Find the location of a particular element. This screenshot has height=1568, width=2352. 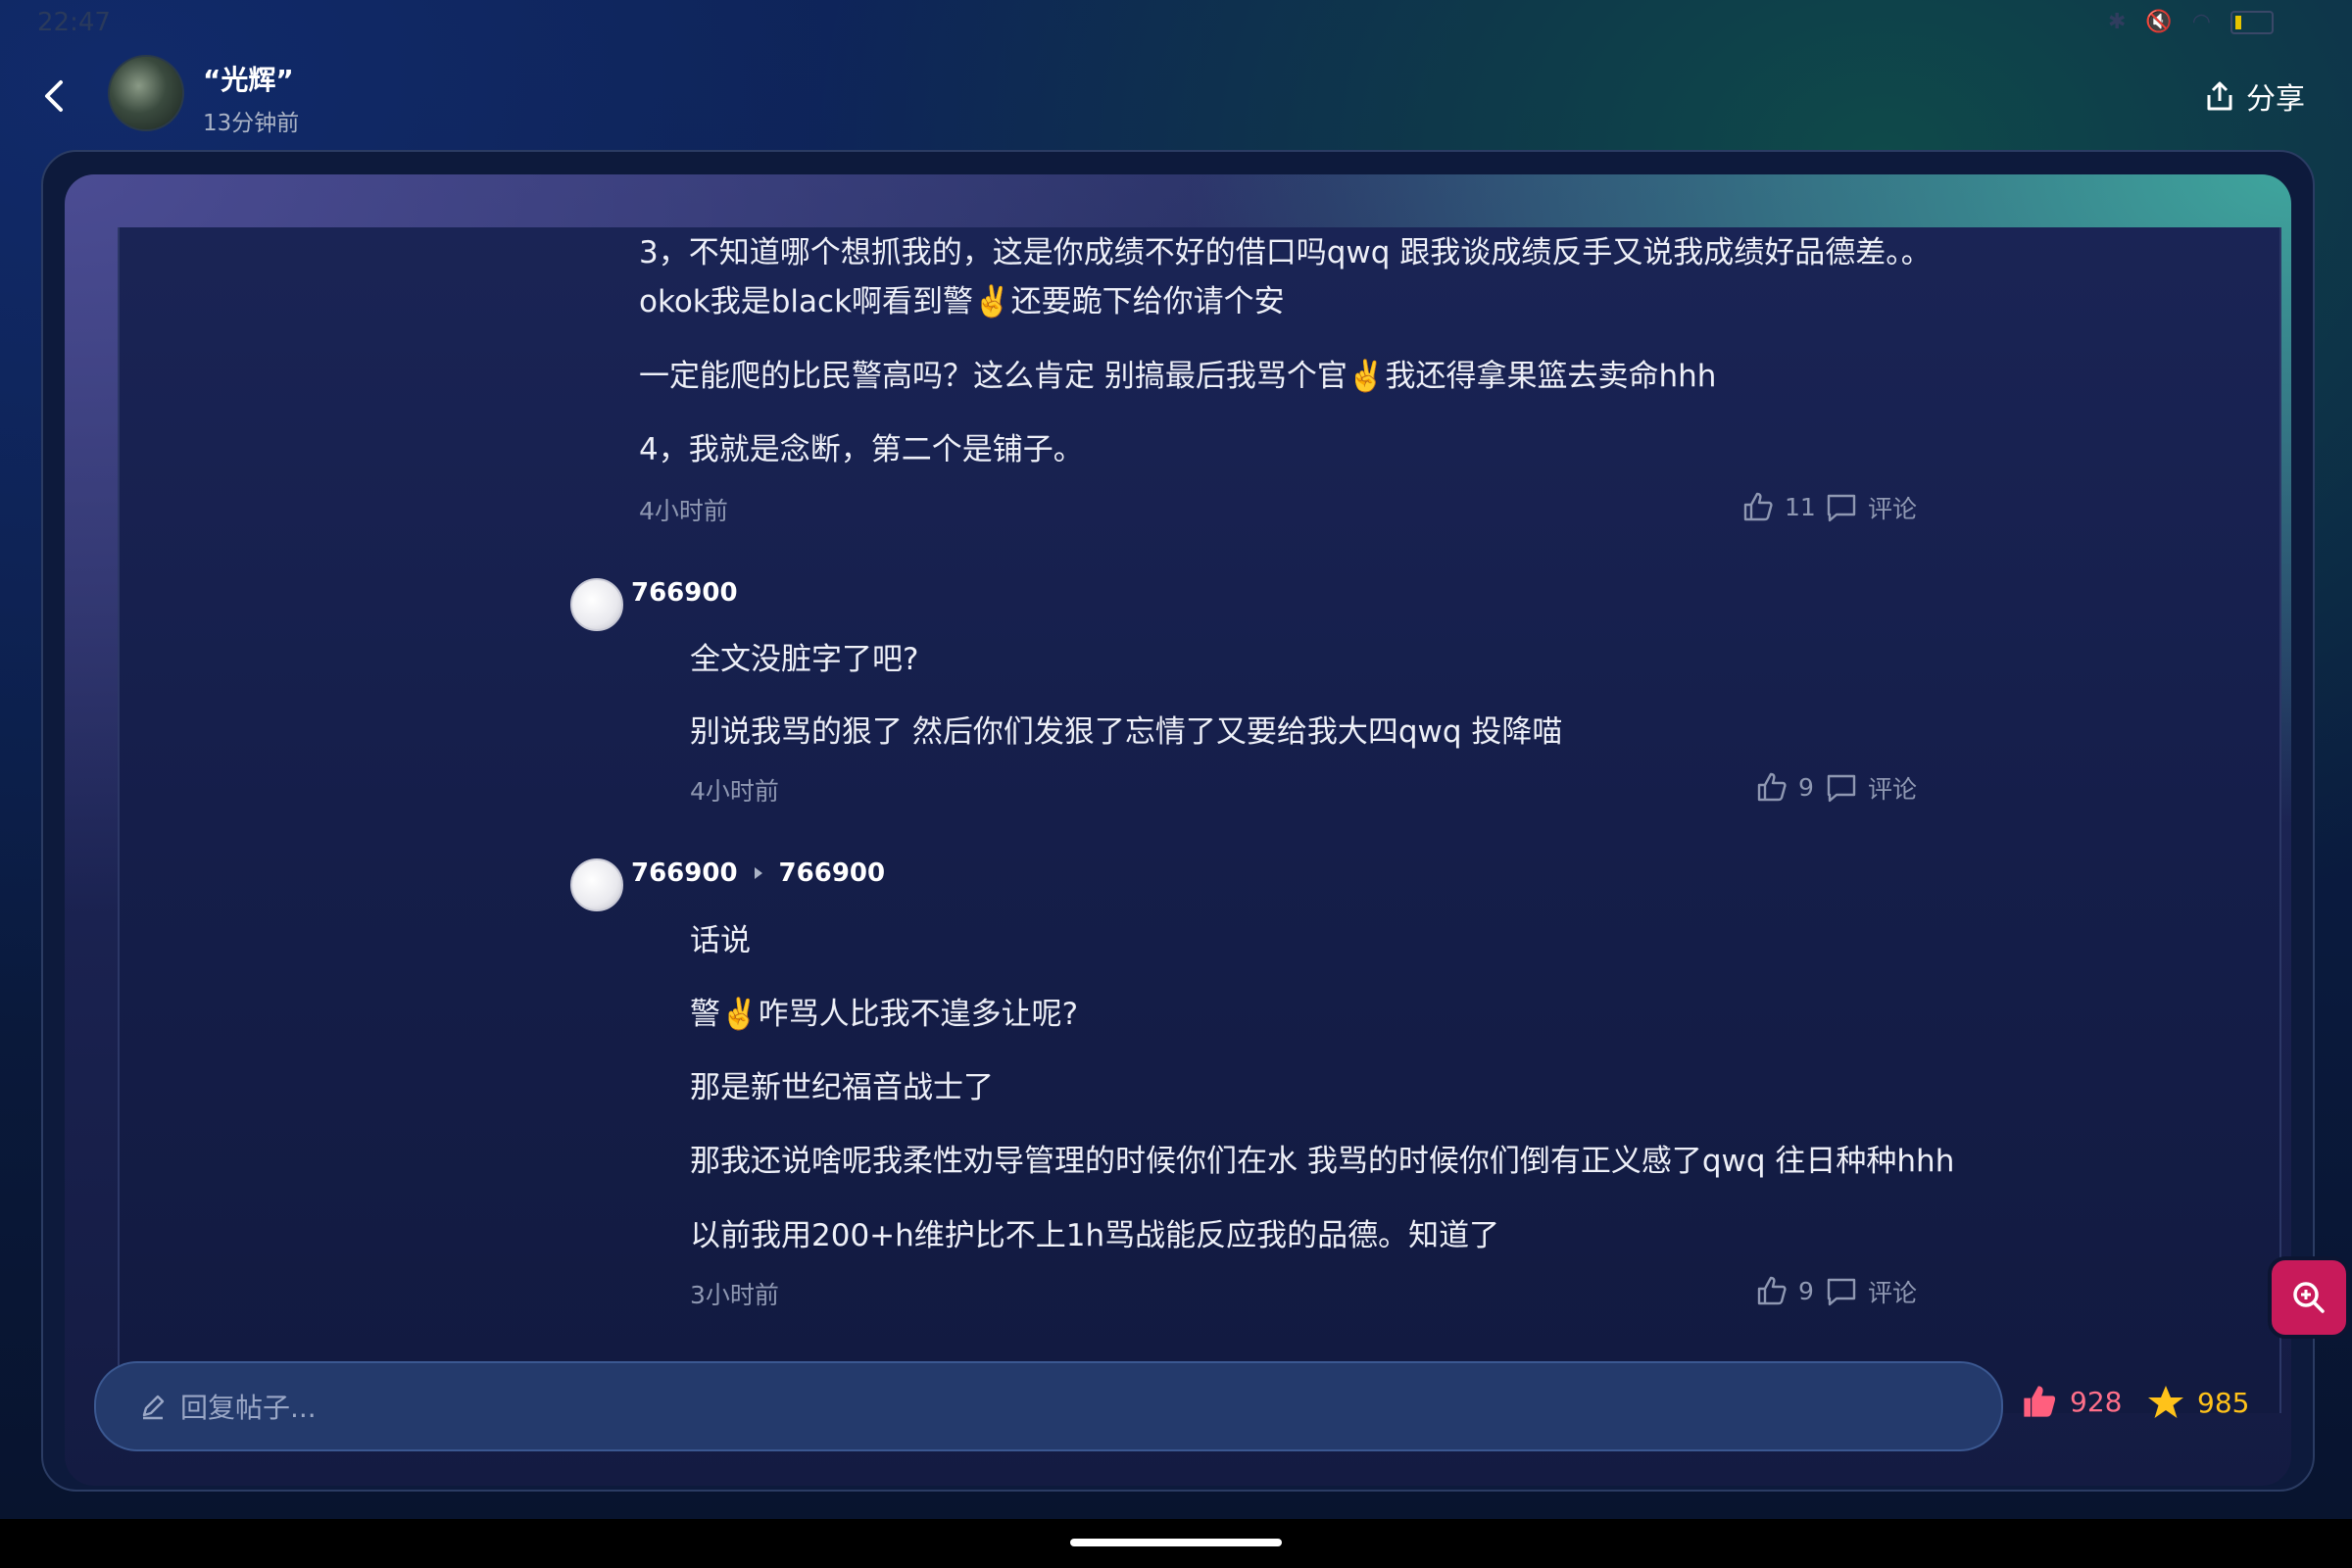

comment-paragraph: 以前我用200+h维护比不上1h骂战能反应我的品德。知道了 is located at coordinates (1095, 1235).